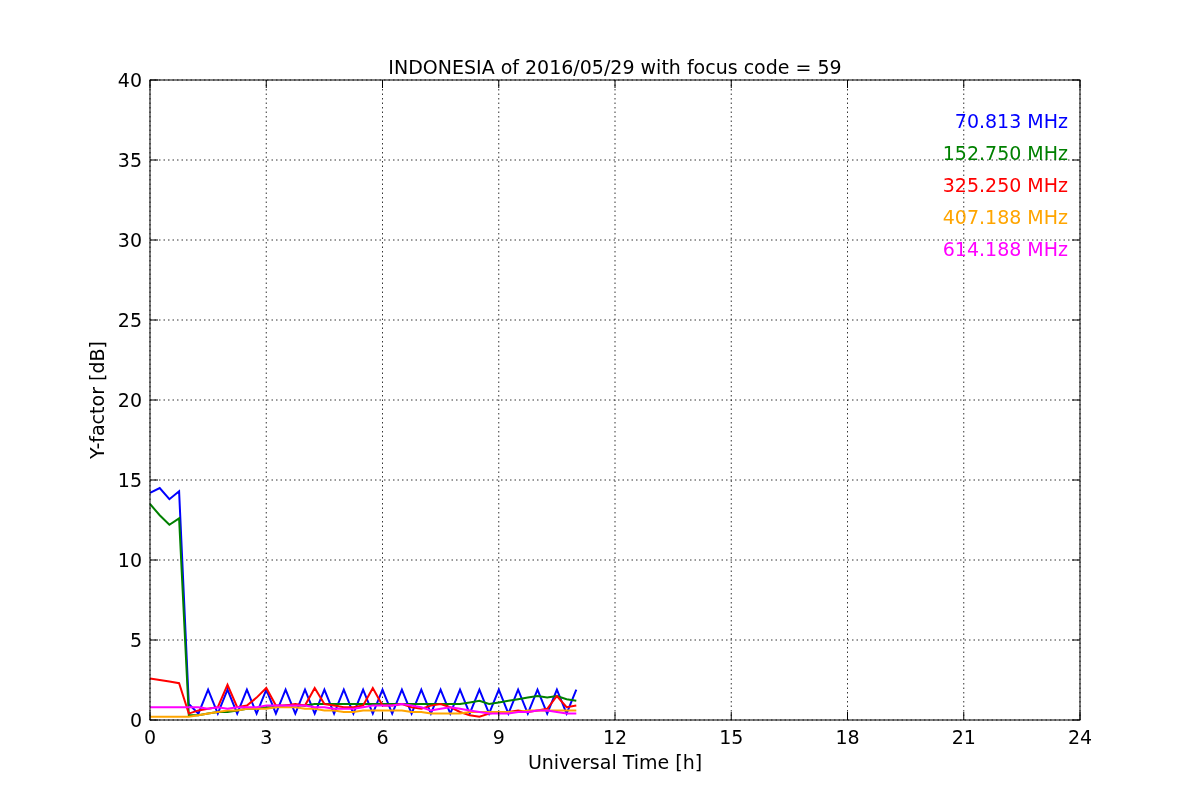 This screenshot has width=1200, height=800. I want to click on tick-label: 6, so click(382, 737).